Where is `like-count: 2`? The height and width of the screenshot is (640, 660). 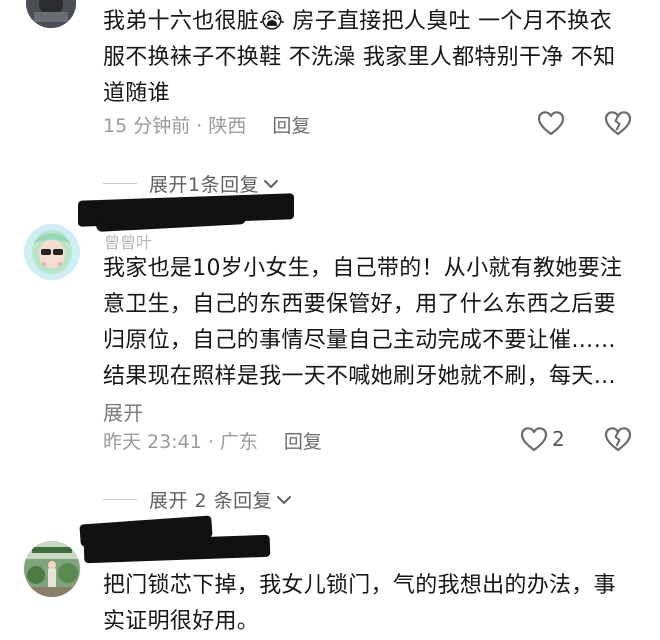 like-count: 2 is located at coordinates (558, 439).